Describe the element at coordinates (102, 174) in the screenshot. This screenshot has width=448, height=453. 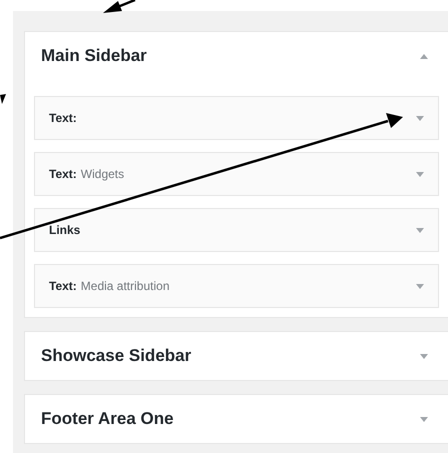
I see `widget-detail: Widgets` at that location.